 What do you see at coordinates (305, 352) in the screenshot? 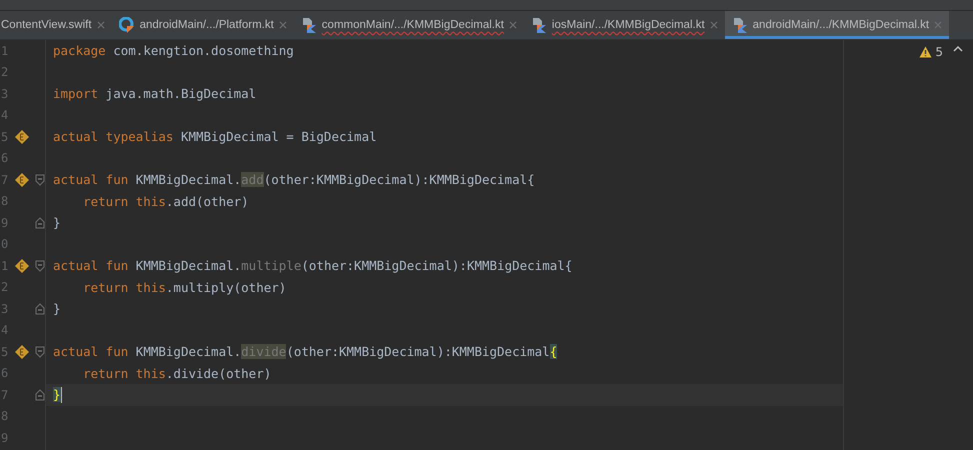
I see `code-line: actual fun KMMBigDecimal.divide(other:KMMBigDecimal):KMMBigDecimal{` at bounding box center [305, 352].